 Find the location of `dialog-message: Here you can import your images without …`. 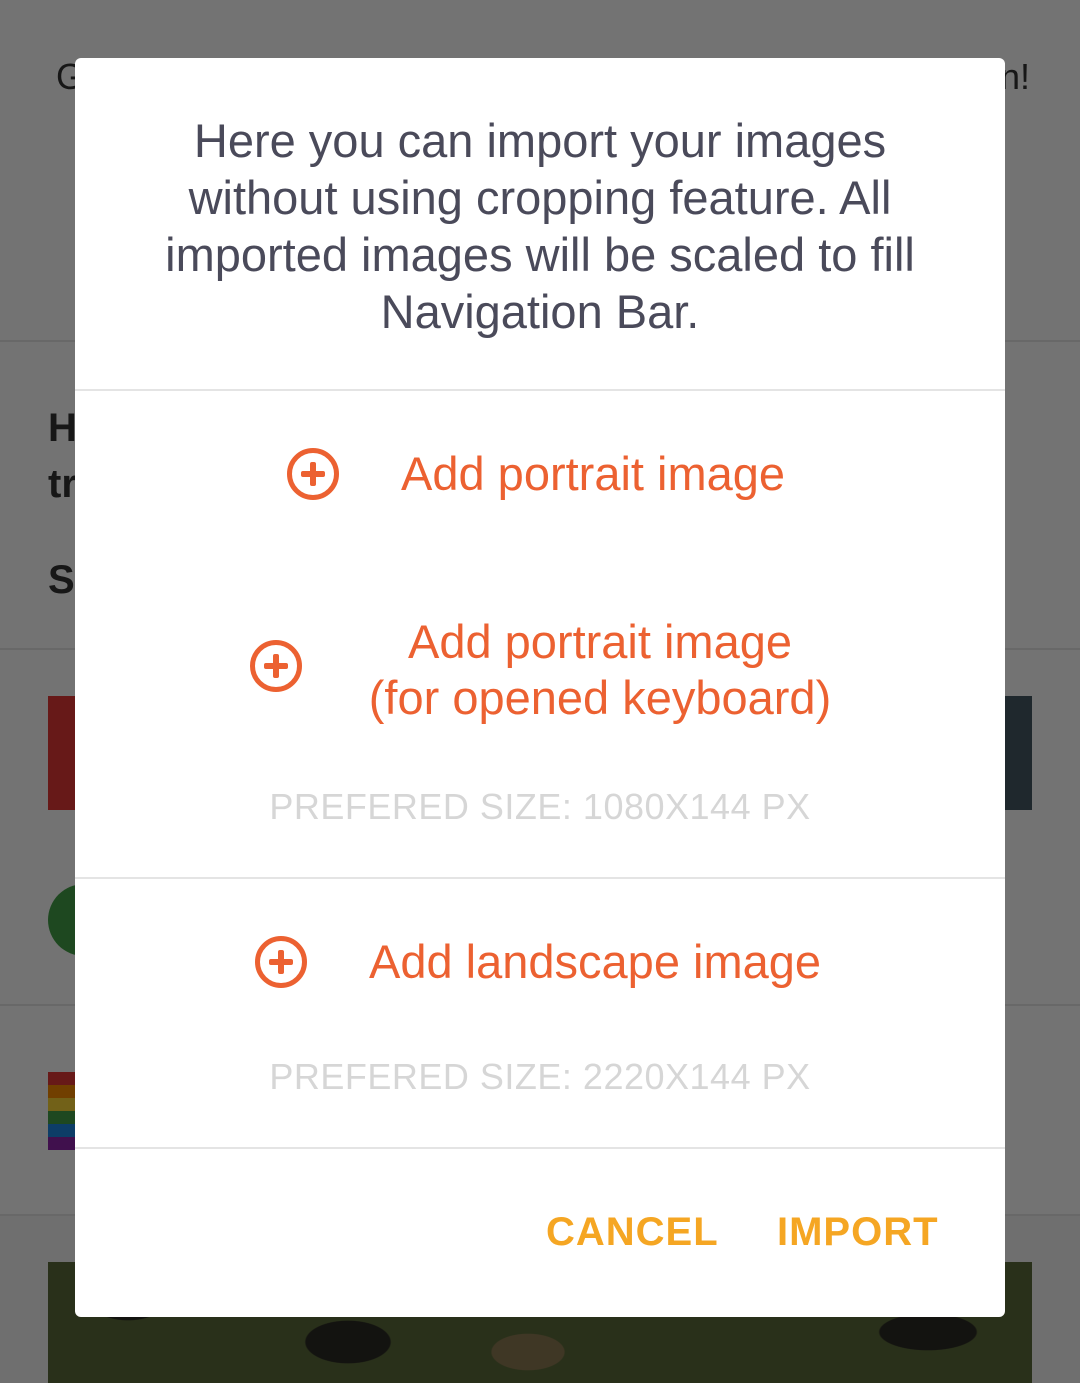

dialog-message: Here you can import your images without … is located at coordinates (540, 226).